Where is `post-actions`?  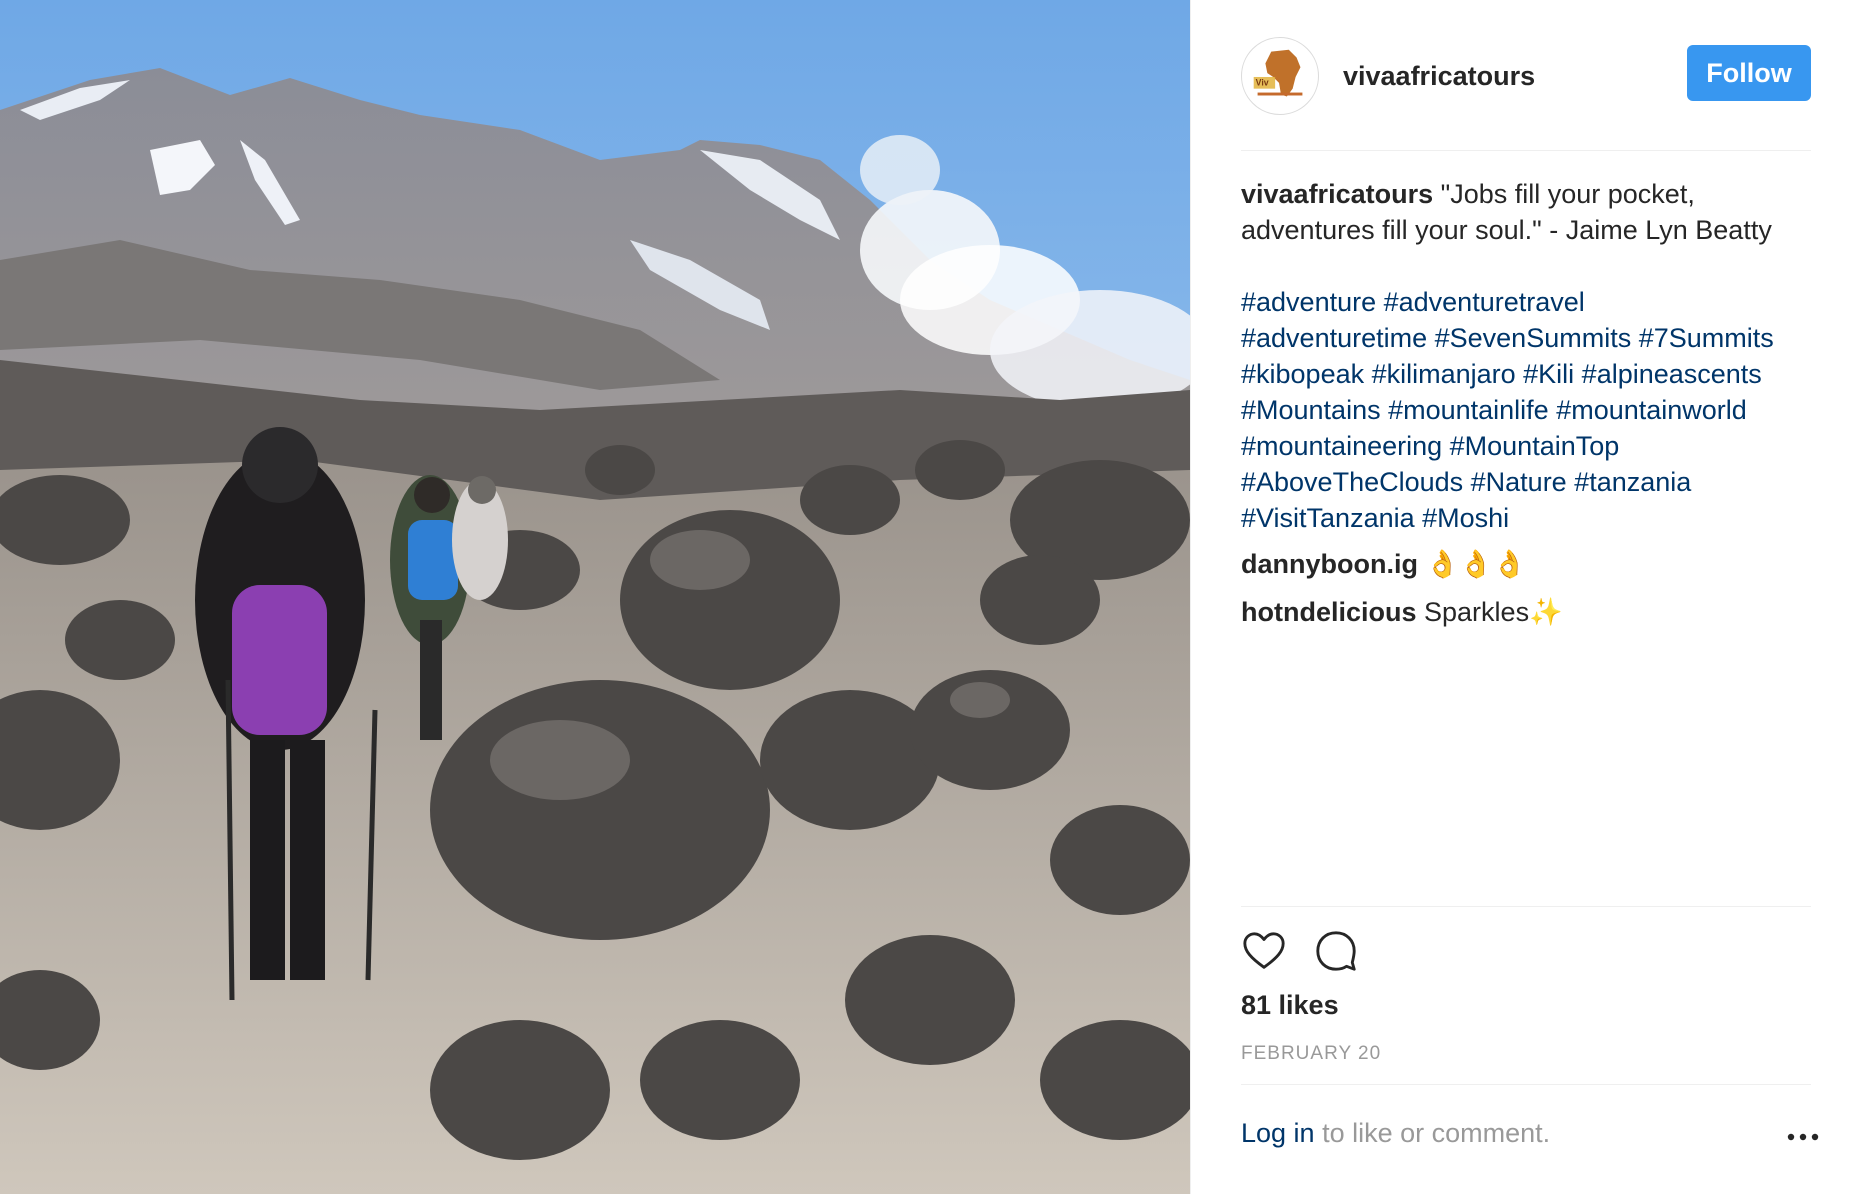 post-actions is located at coordinates (1300, 951).